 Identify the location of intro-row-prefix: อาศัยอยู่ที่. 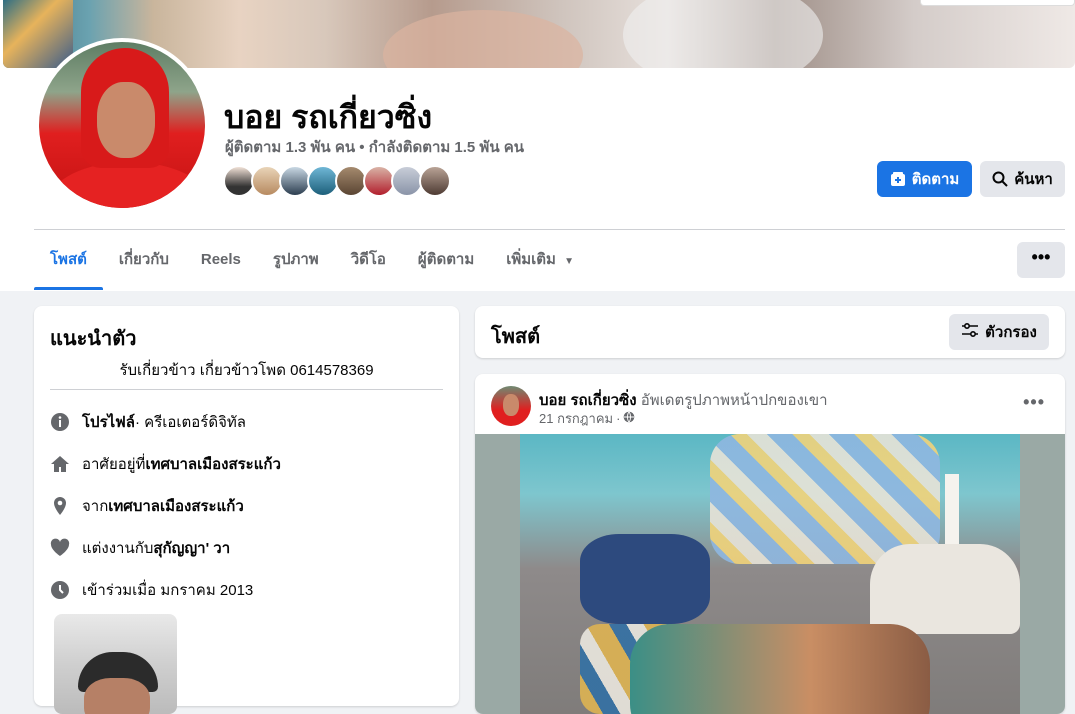
(114, 464).